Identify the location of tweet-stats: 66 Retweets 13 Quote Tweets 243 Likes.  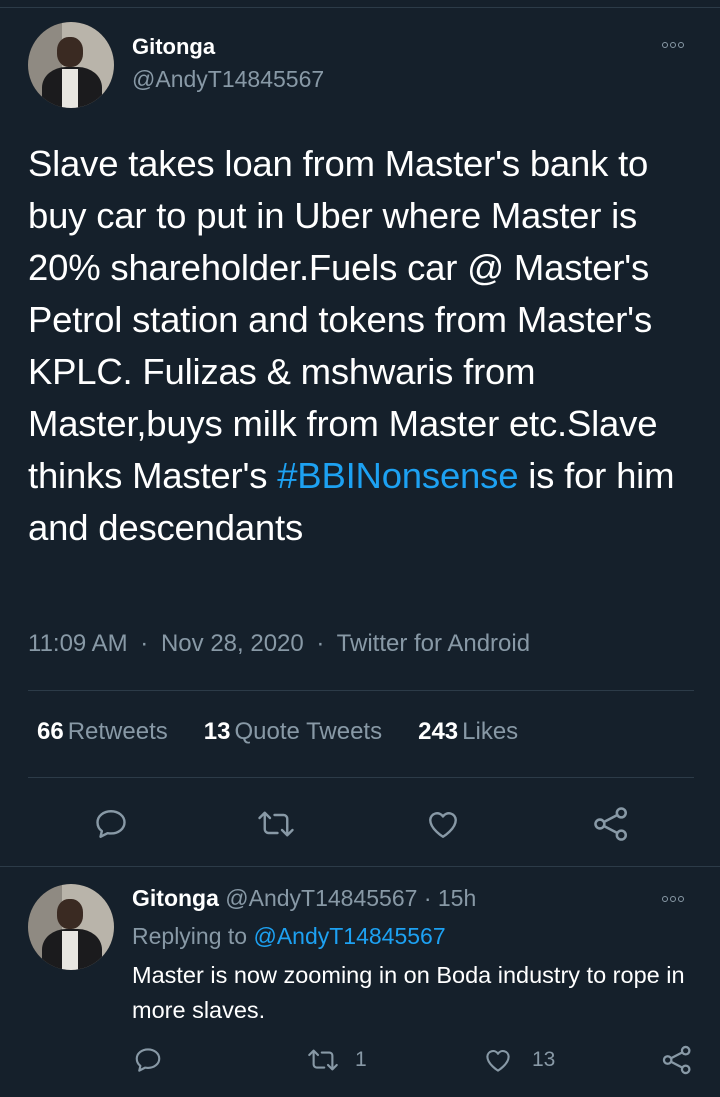
(277, 732).